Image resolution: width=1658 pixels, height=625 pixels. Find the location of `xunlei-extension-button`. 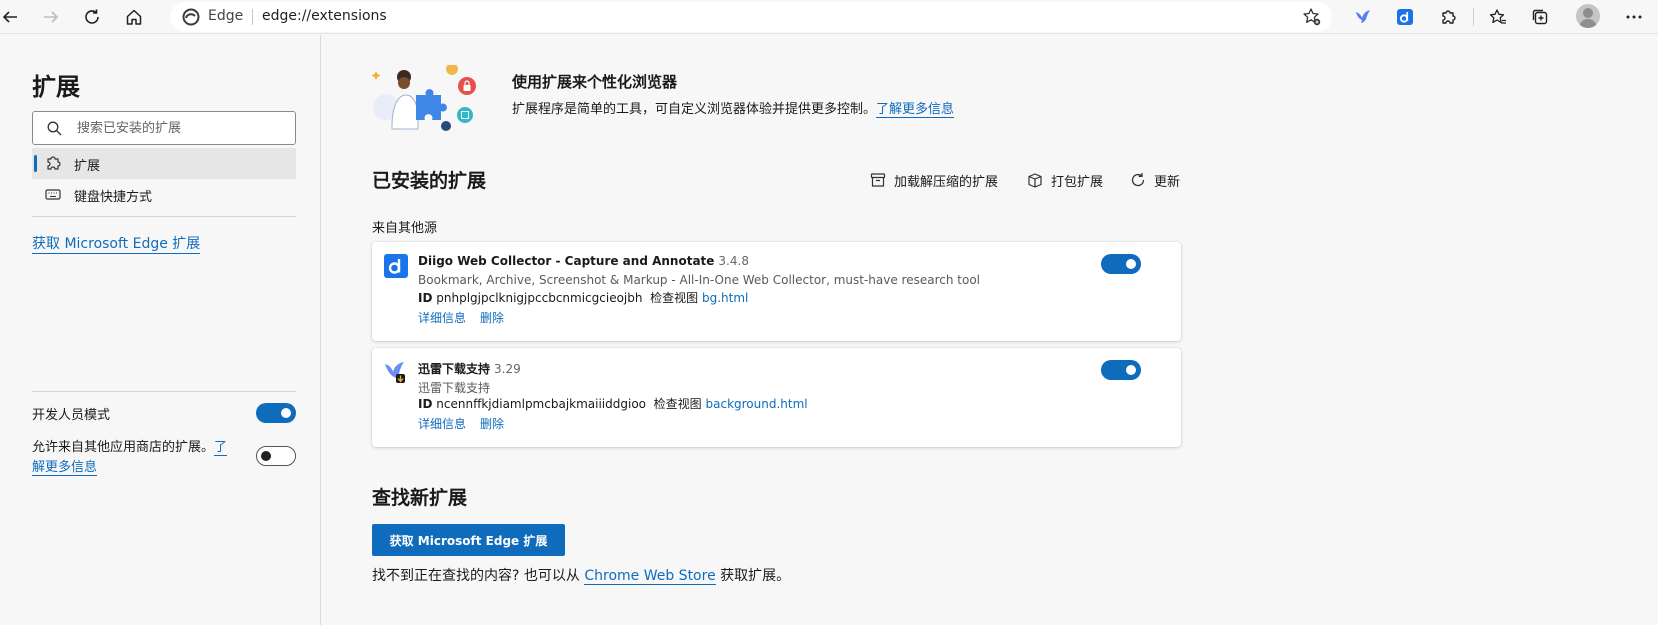

xunlei-extension-button is located at coordinates (1363, 17).